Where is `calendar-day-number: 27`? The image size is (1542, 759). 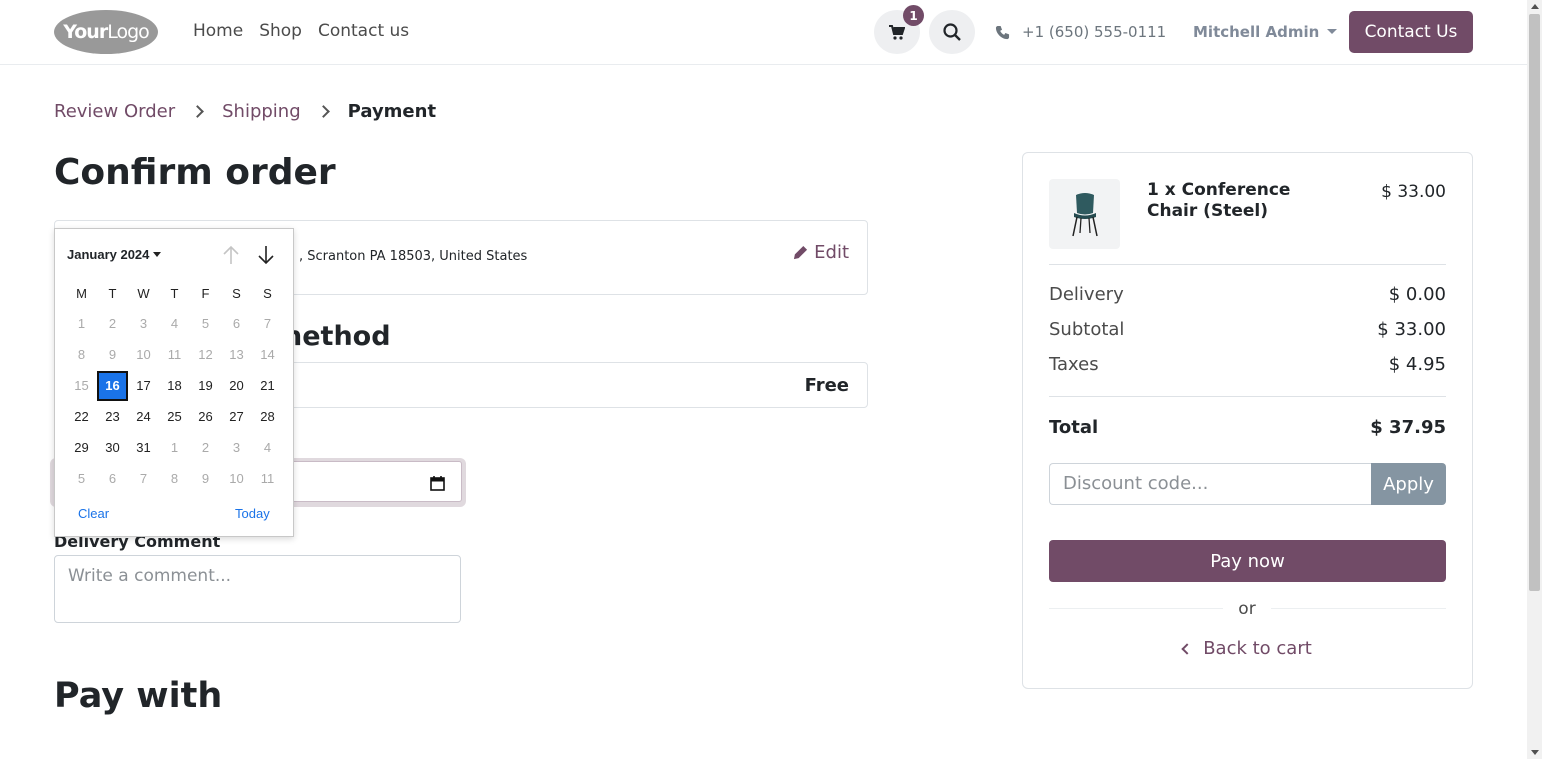 calendar-day-number: 27 is located at coordinates (236, 416).